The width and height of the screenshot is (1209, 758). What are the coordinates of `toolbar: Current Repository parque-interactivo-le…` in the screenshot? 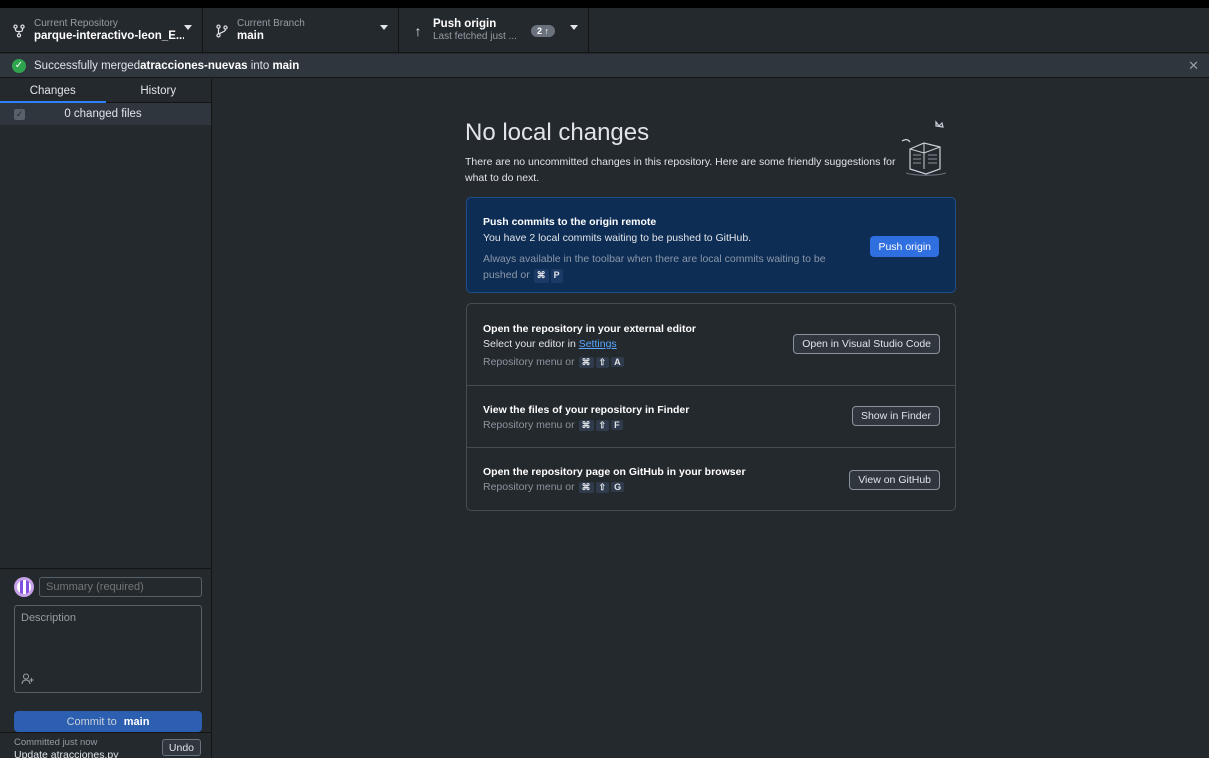 It's located at (604, 30).